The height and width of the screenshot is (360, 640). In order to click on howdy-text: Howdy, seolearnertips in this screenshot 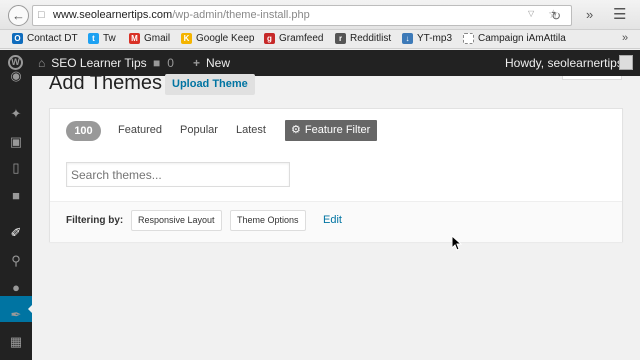, I will do `click(564, 63)`.